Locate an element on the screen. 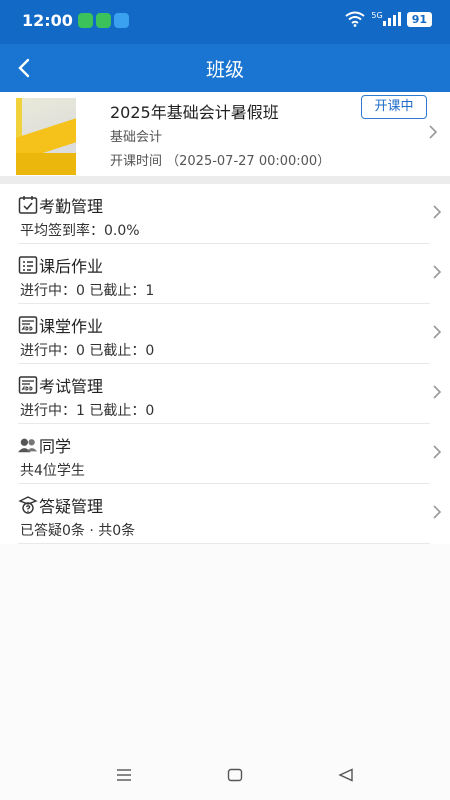 The height and width of the screenshot is (800, 450). menu-item-detail: 平均签到率：0.0% is located at coordinates (80, 231).